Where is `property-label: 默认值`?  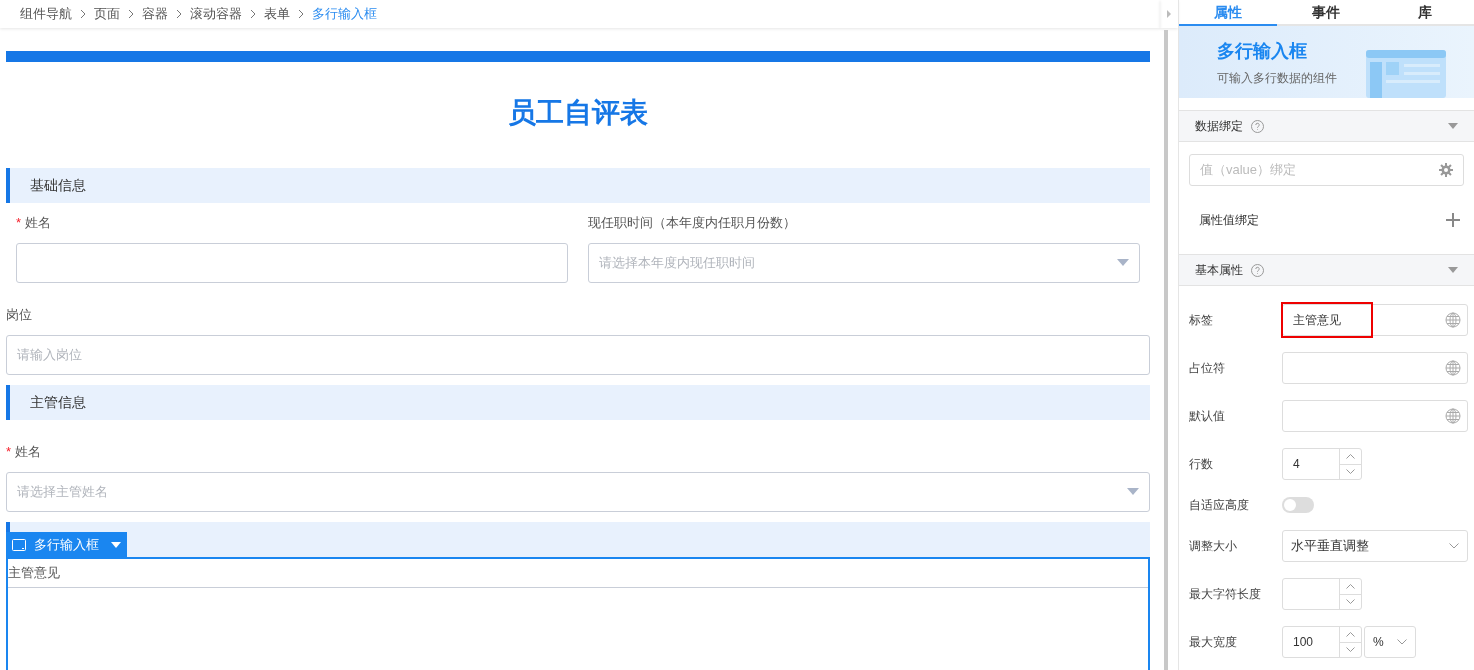 property-label: 默认值 is located at coordinates (1207, 416).